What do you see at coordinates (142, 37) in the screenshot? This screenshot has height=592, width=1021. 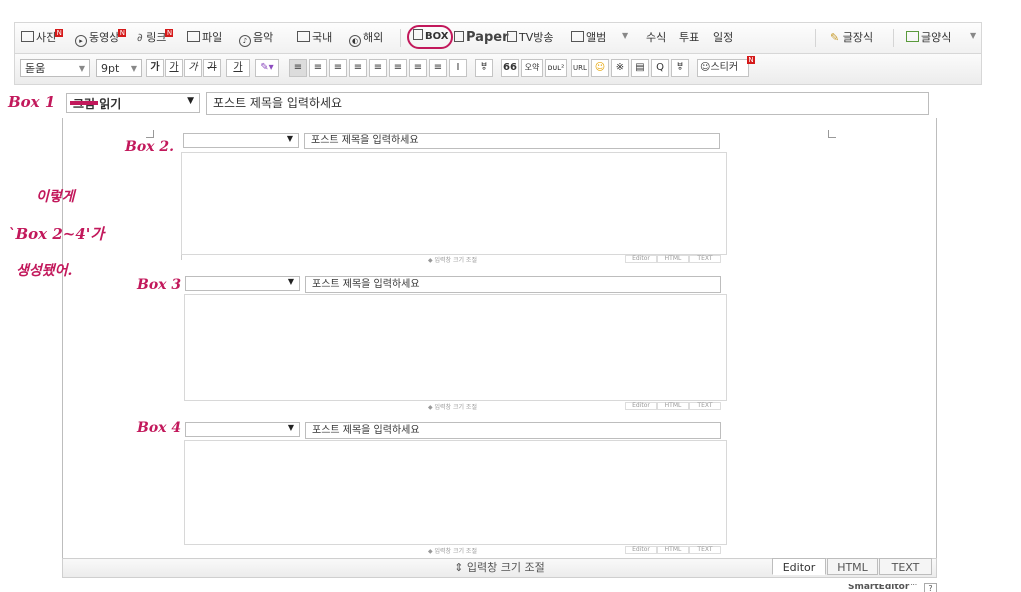 I see `link-icon: ∂` at bounding box center [142, 37].